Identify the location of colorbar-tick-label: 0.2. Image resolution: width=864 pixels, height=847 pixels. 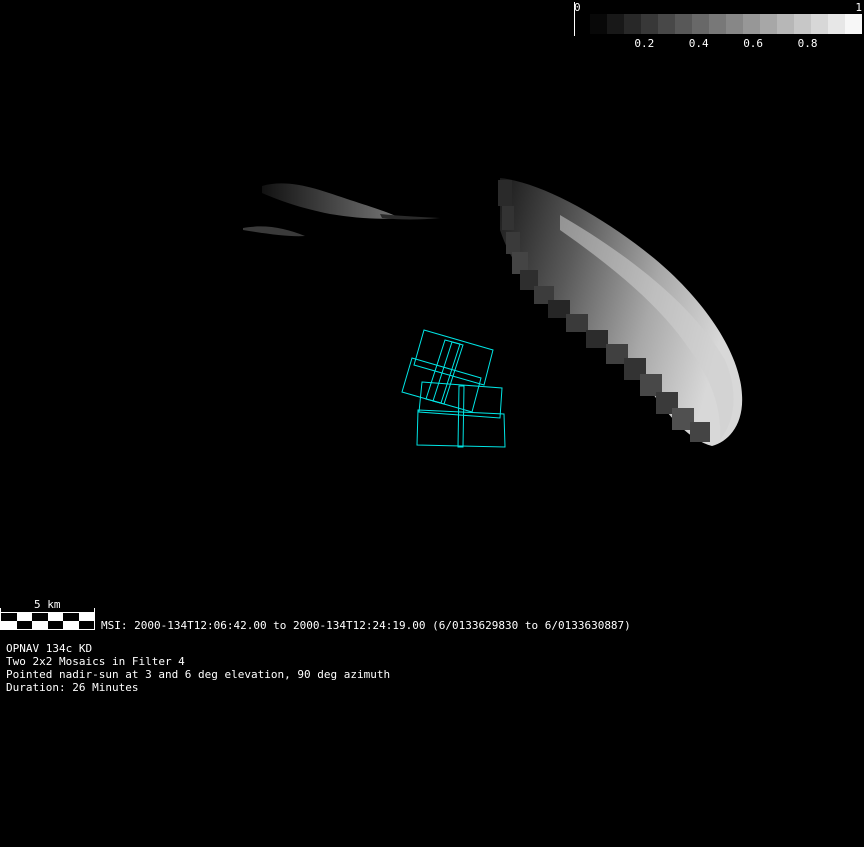
(644, 43).